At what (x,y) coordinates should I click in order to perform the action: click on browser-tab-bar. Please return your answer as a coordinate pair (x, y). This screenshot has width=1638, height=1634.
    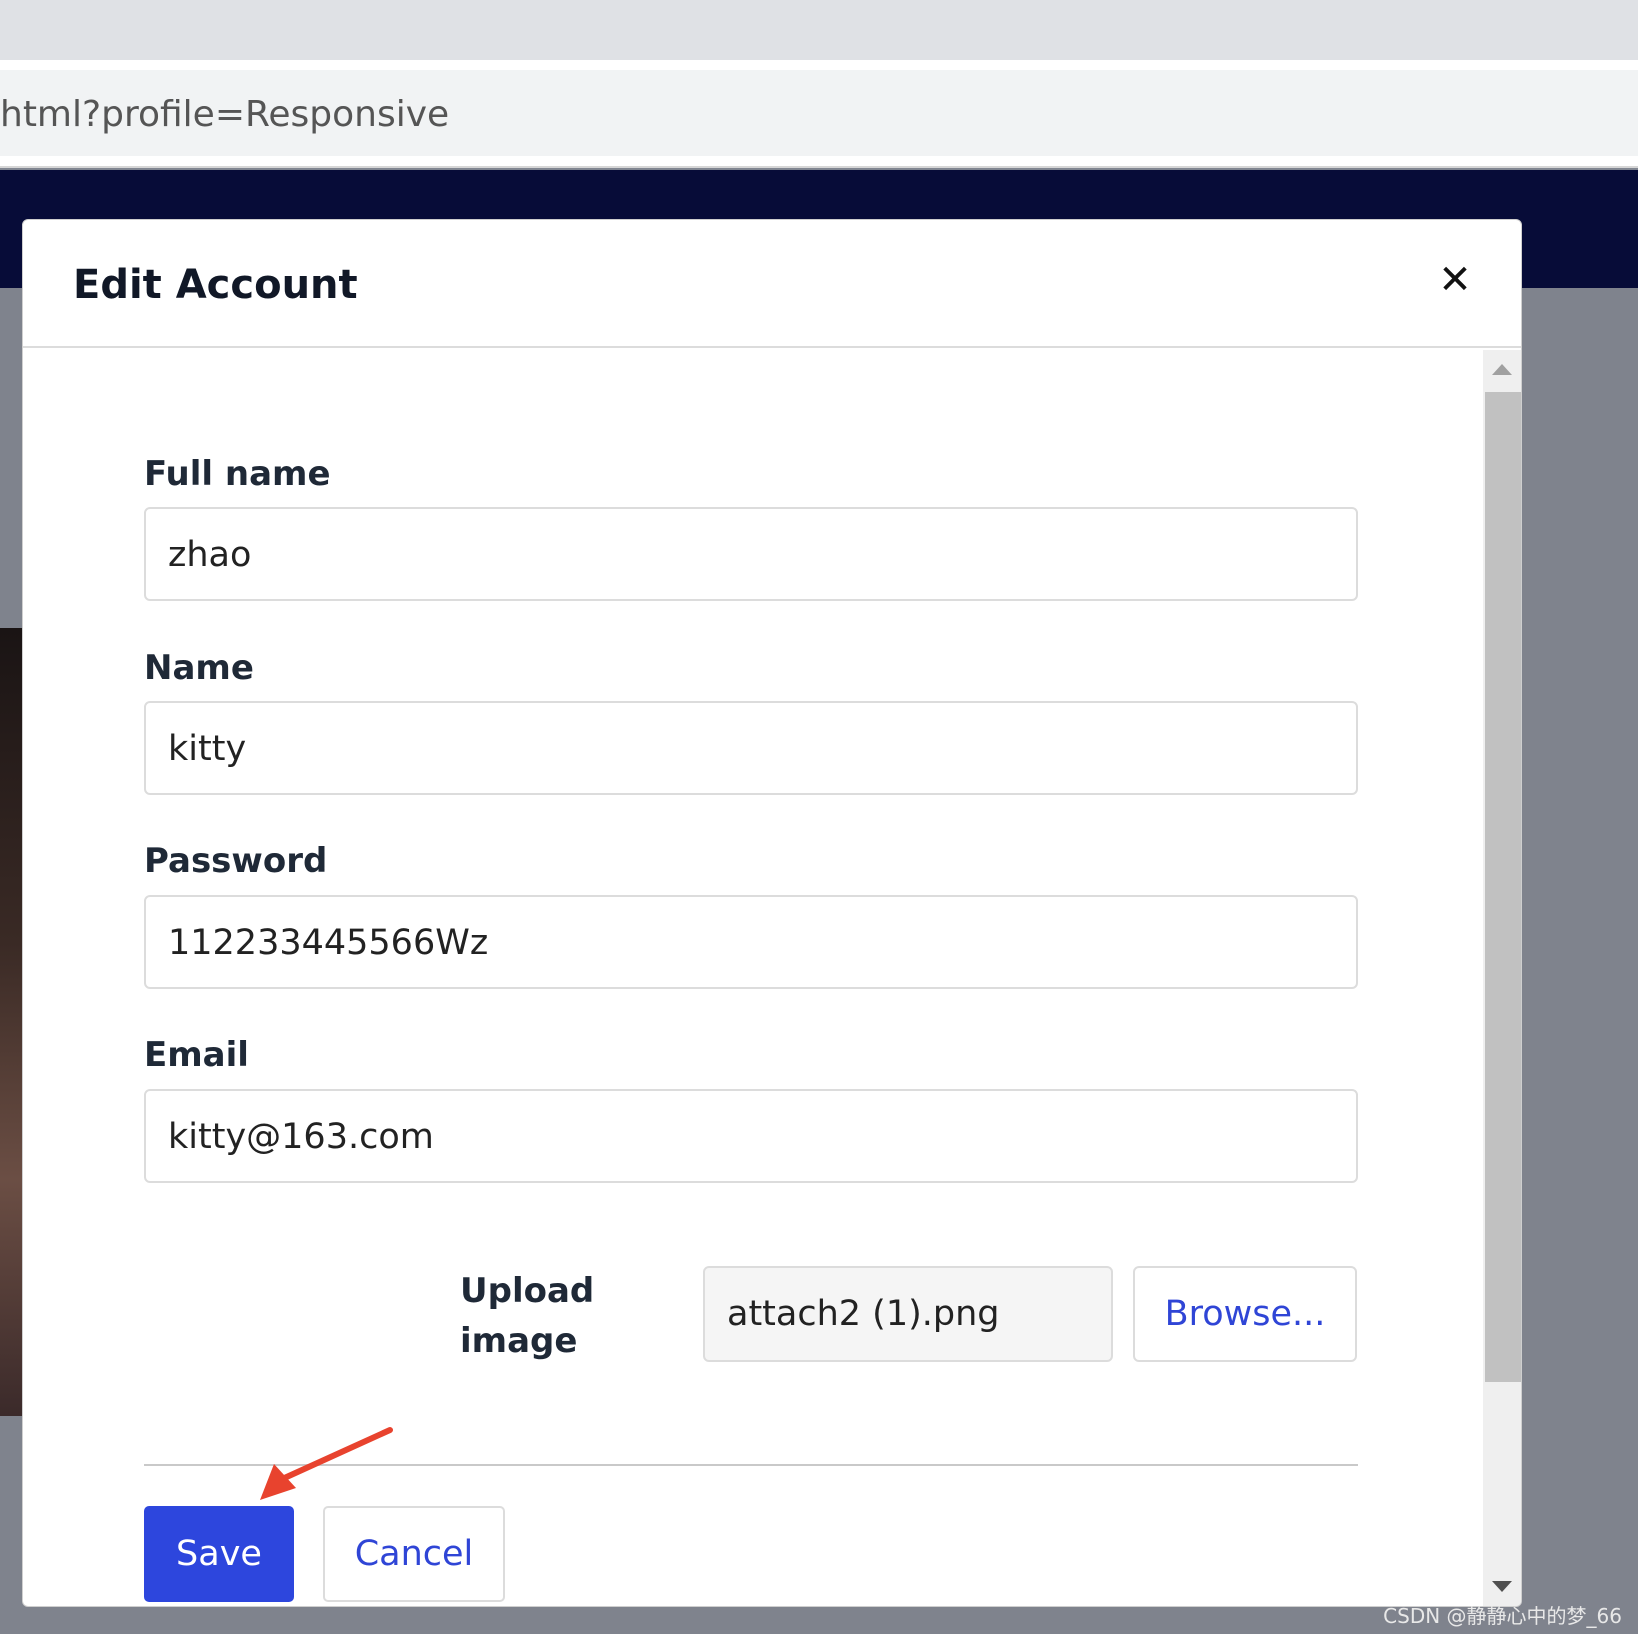
    Looking at the image, I should click on (819, 30).